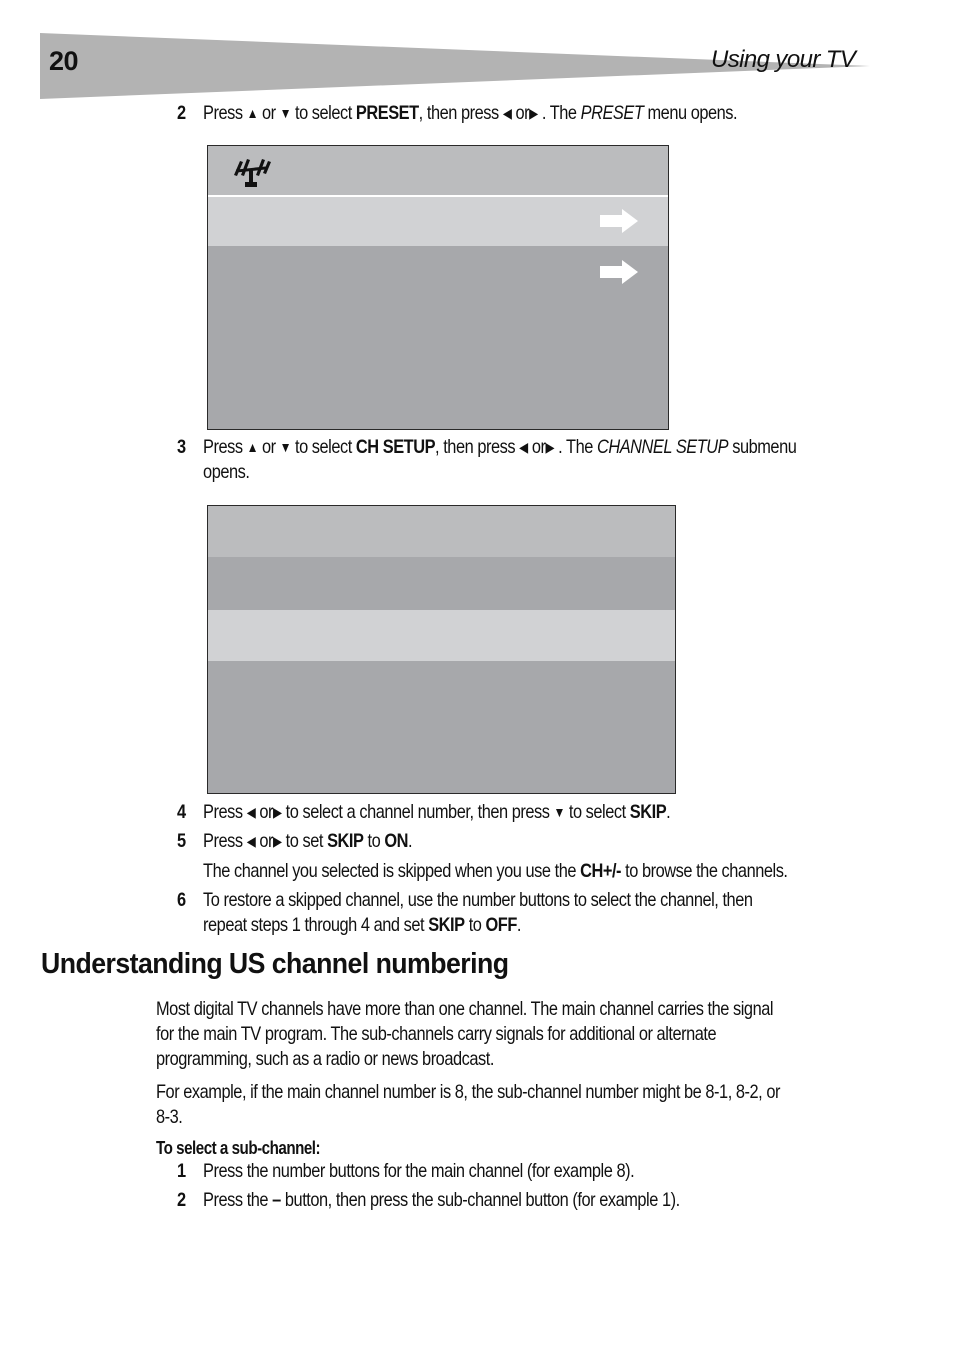 Image resolution: width=954 pixels, height=1352 pixels. Describe the element at coordinates (501, 925) in the screenshot. I see `term-off: OFF` at that location.